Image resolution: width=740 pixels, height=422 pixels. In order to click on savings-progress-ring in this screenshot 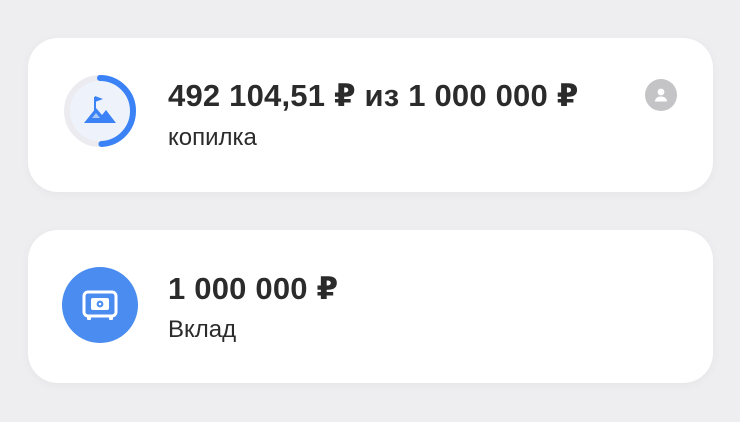, I will do `click(100, 111)`.